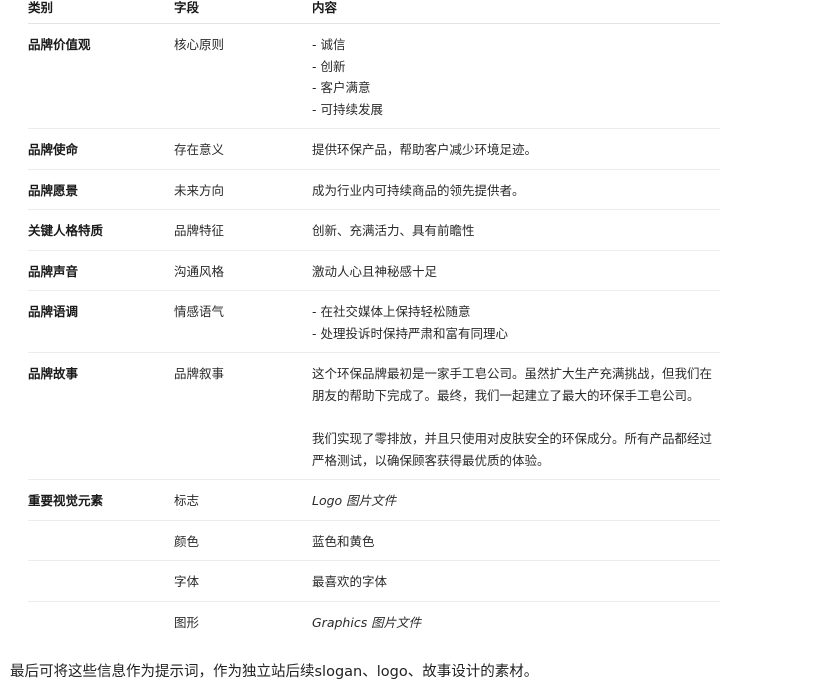  Describe the element at coordinates (187, 622) in the screenshot. I see `row-field: 图形` at that location.